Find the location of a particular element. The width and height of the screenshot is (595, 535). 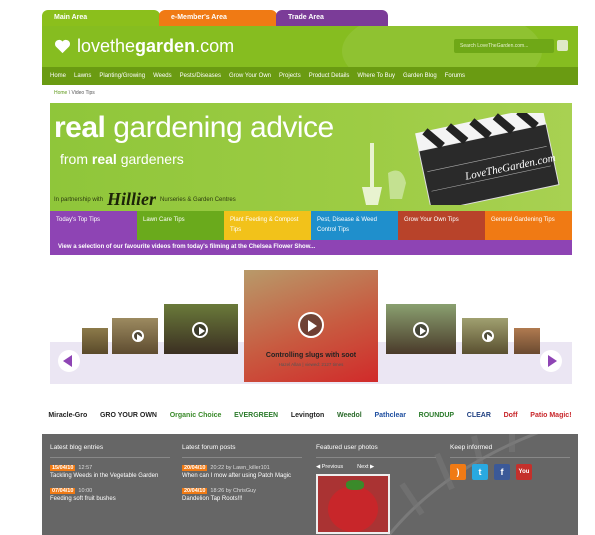

video-title: Controlling slugs with soot is located at coordinates (311, 355).